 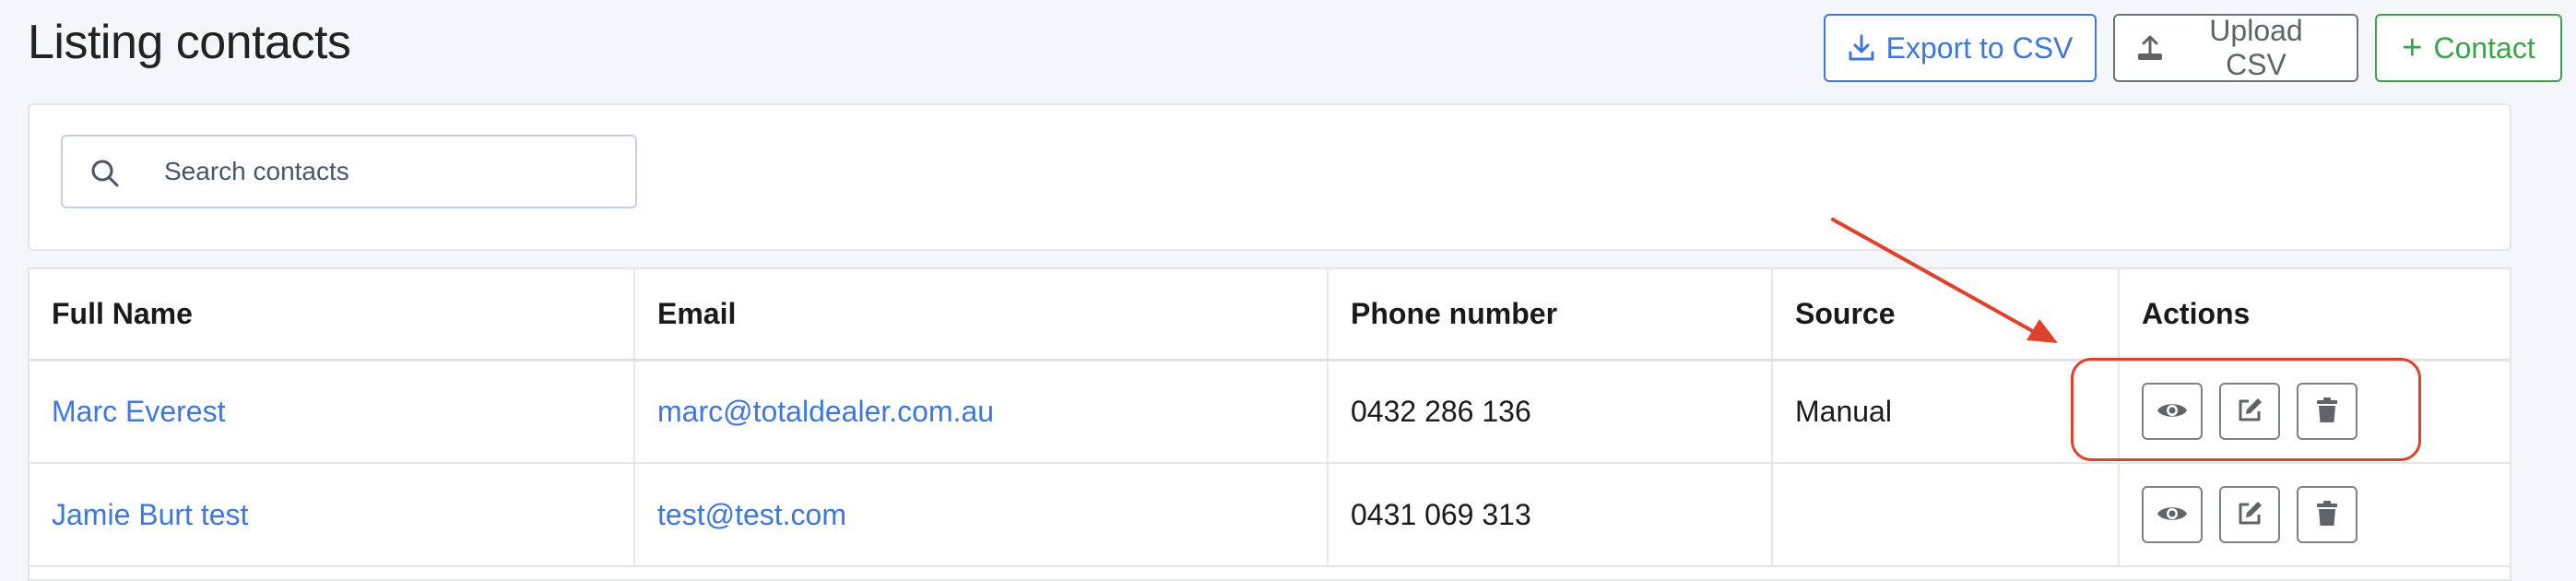 What do you see at coordinates (2484, 47) in the screenshot?
I see `add-contact-label: Contact` at bounding box center [2484, 47].